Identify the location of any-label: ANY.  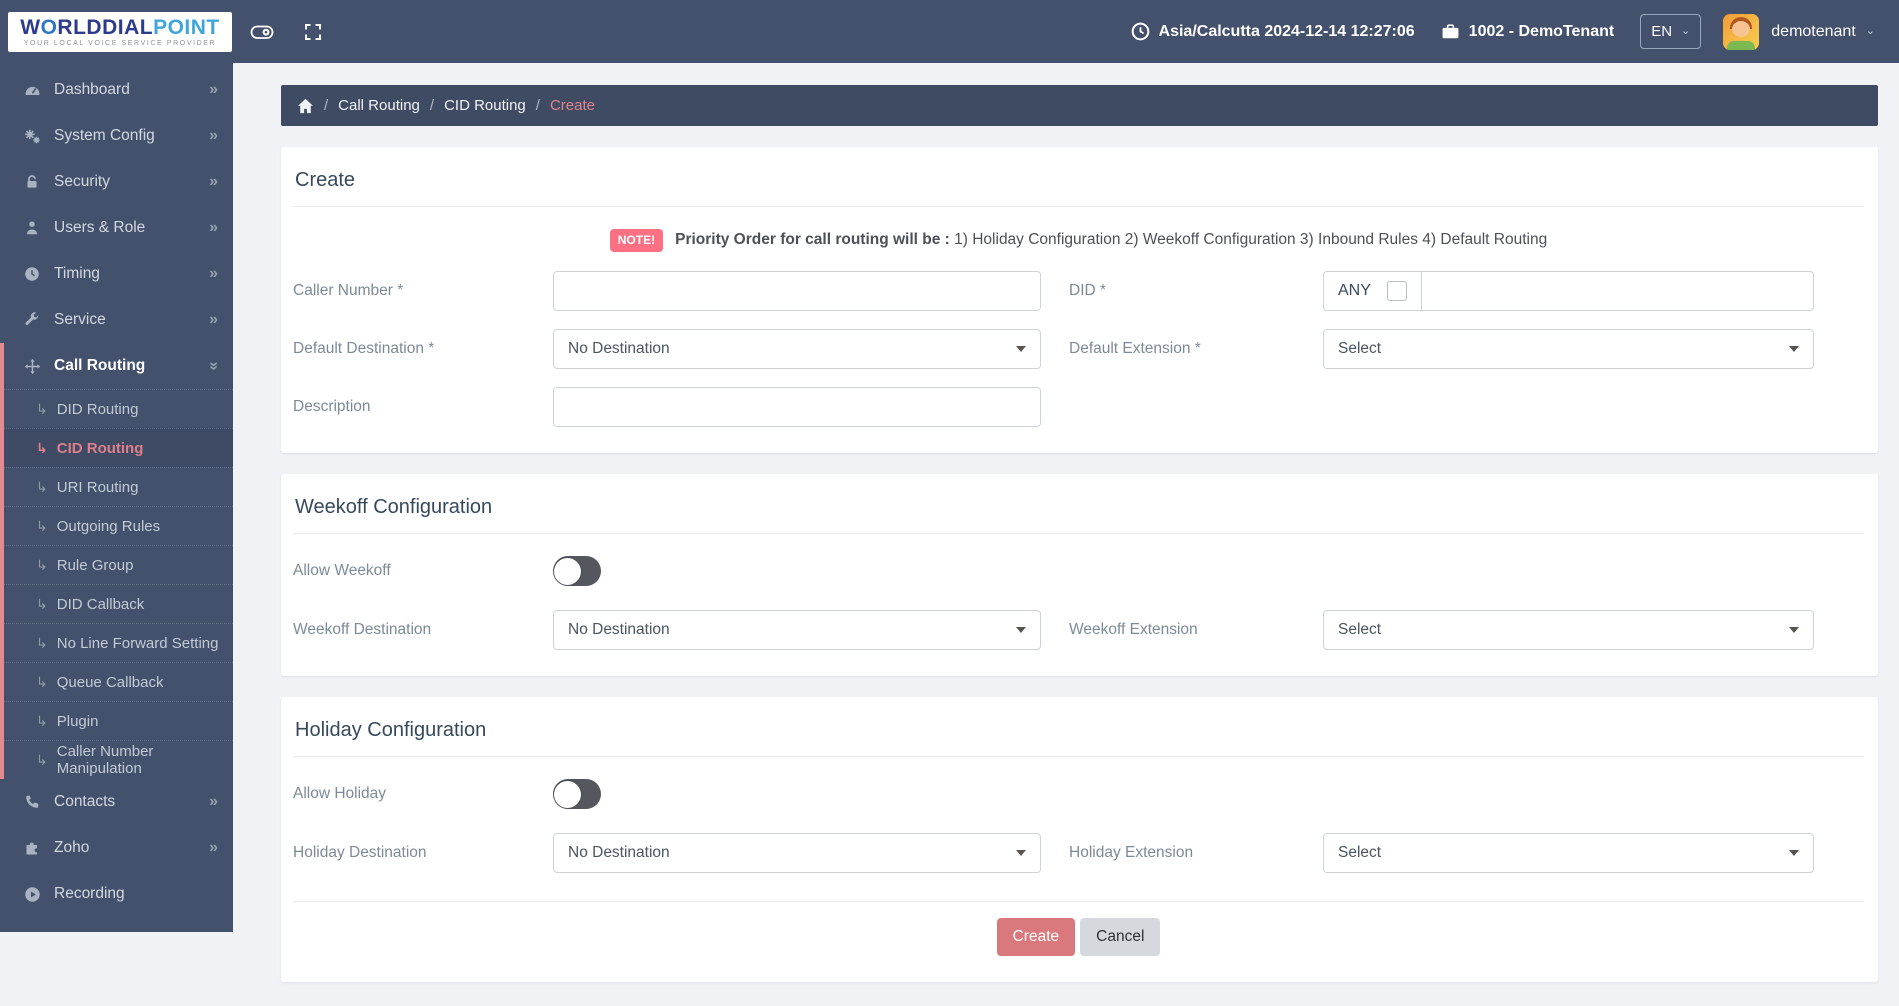
(1354, 290).